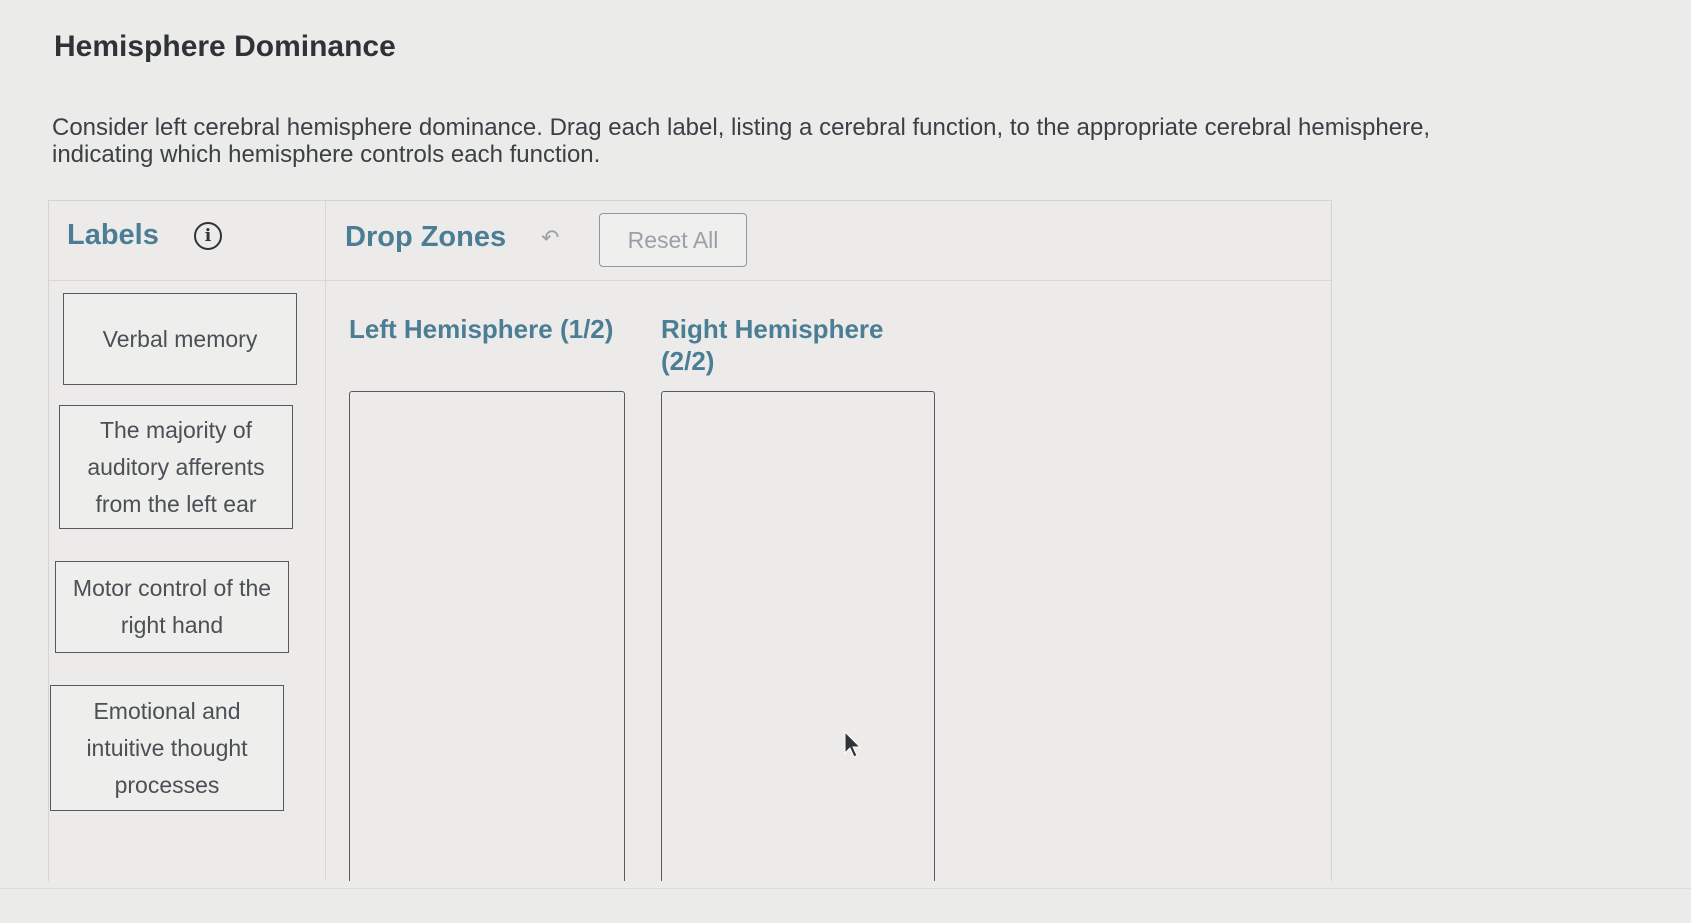 Image resolution: width=1691 pixels, height=923 pixels. I want to click on info-circle-icon: i, so click(208, 236).